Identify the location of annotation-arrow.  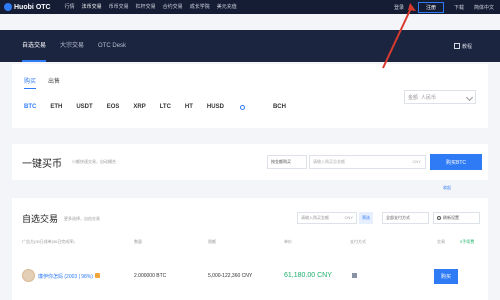
(399, 36).